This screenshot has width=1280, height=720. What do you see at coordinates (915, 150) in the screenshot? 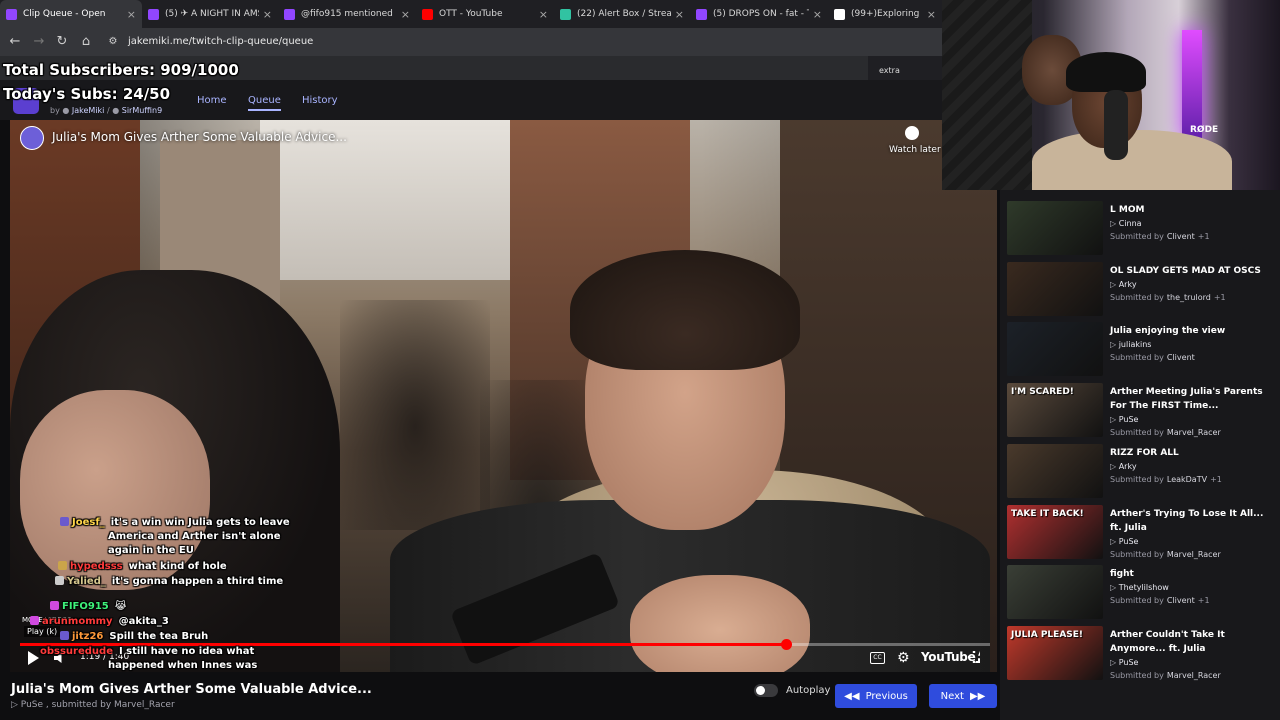
I see `watch-later-label: Watch later` at bounding box center [915, 150].